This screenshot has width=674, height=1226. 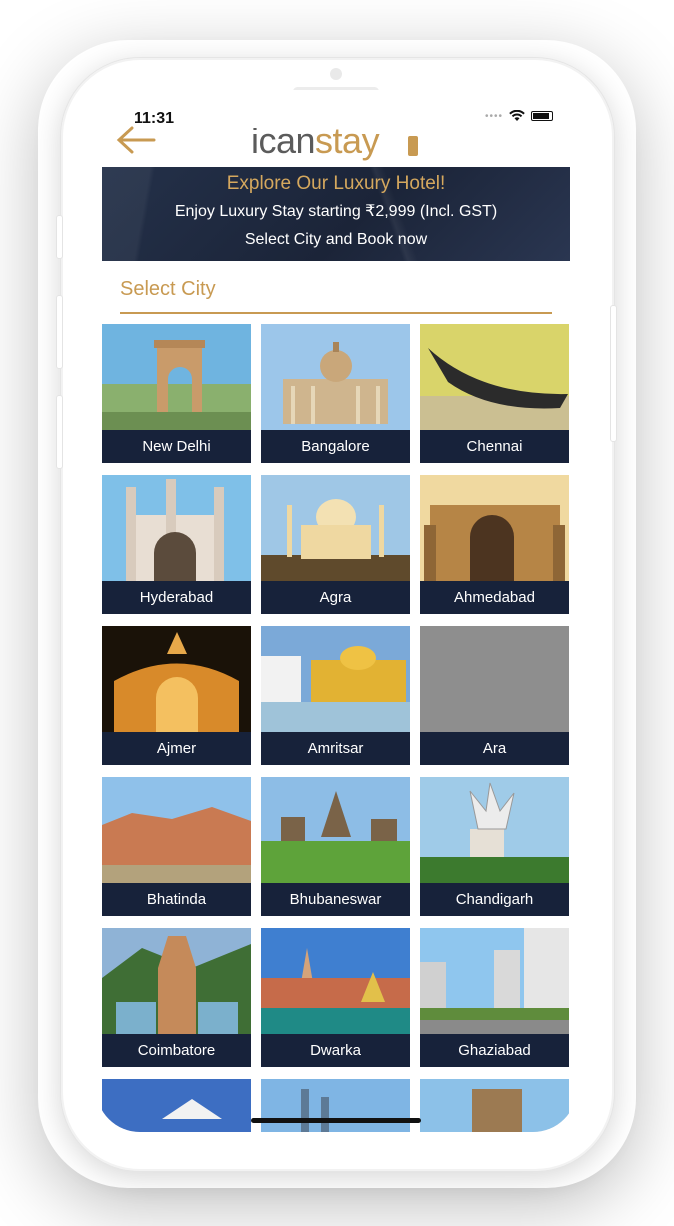 What do you see at coordinates (335, 899) in the screenshot?
I see `city-label: Bhubaneswar` at bounding box center [335, 899].